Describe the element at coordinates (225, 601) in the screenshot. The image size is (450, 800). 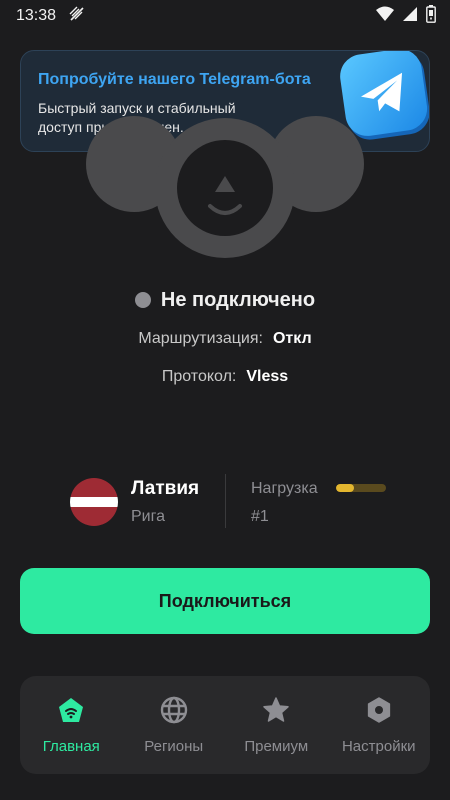
I see `connect-button: Подключиться` at that location.